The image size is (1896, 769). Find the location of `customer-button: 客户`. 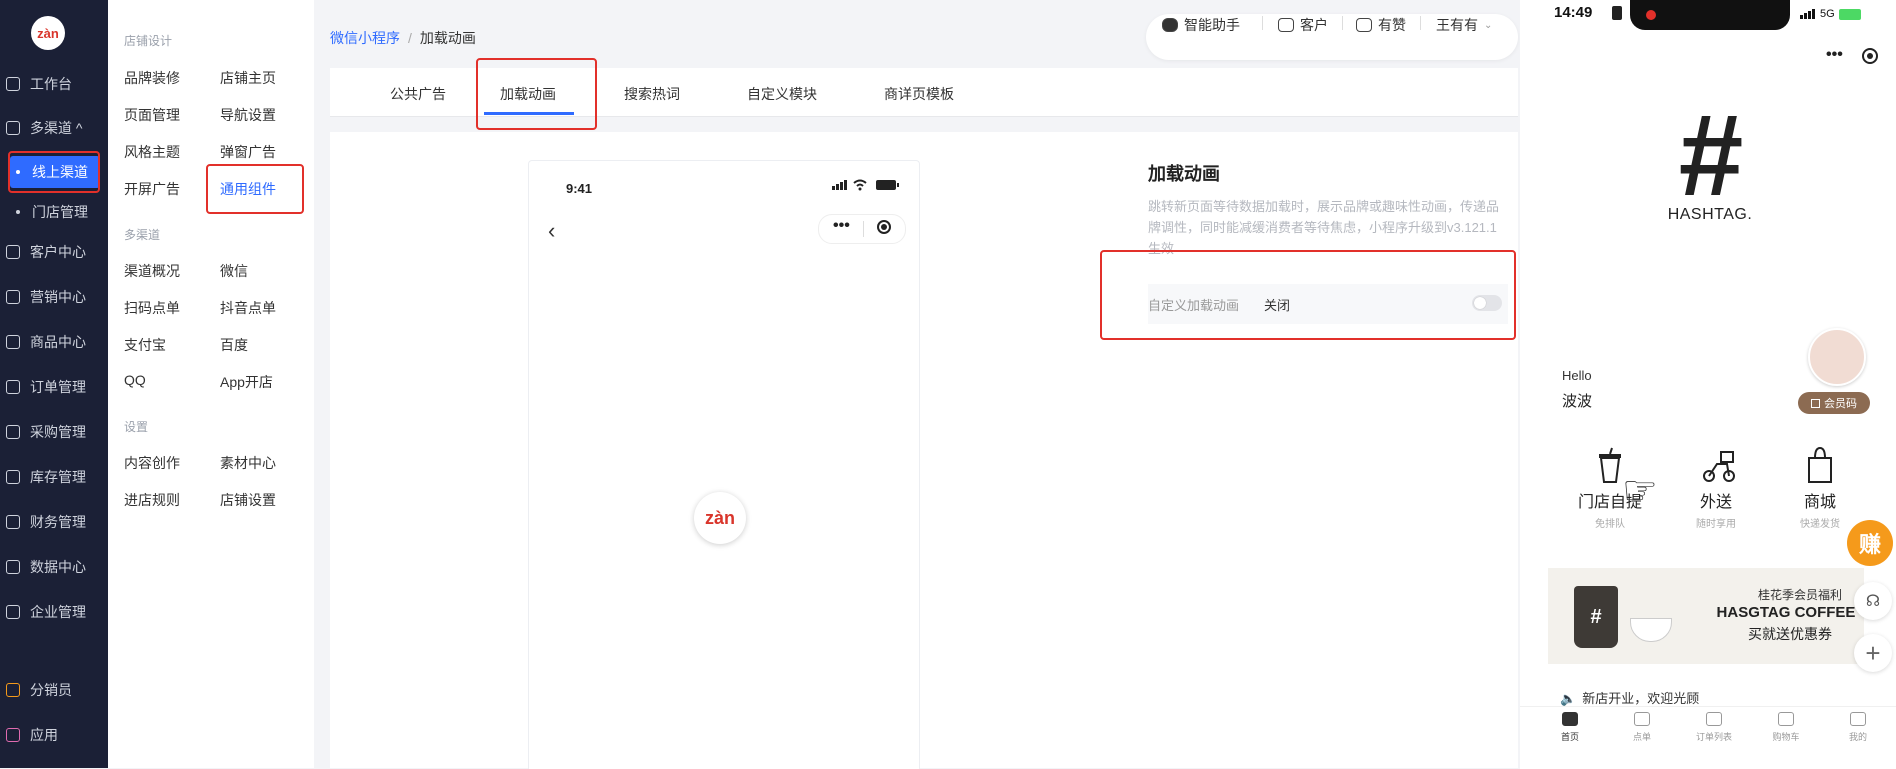

customer-button: 客户 is located at coordinates (1303, 25).